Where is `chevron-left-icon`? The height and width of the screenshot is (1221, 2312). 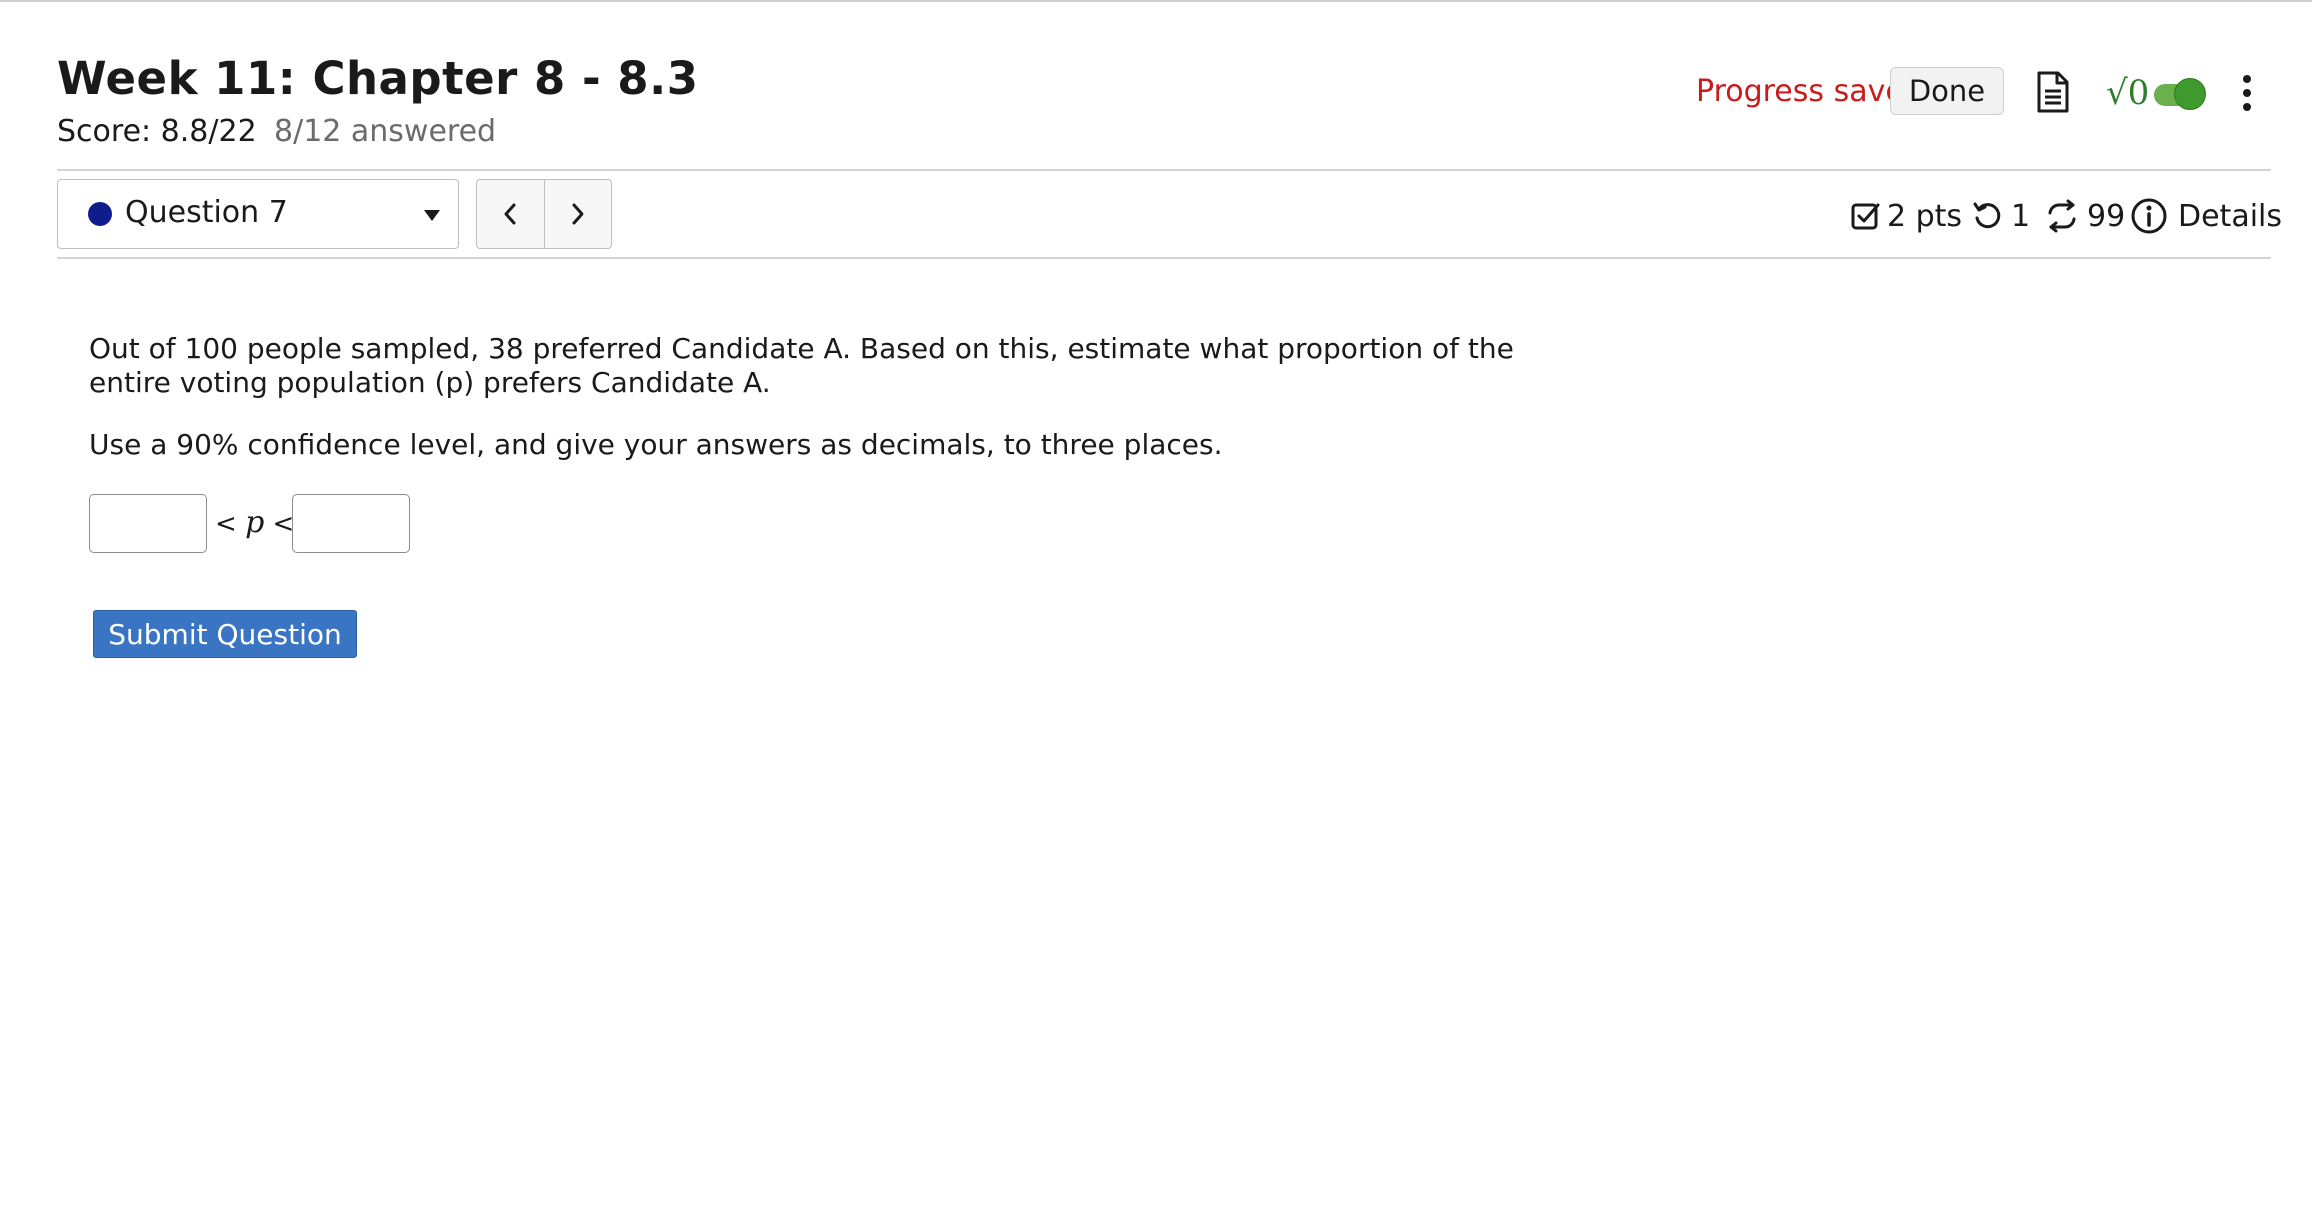 chevron-left-icon is located at coordinates (510, 214).